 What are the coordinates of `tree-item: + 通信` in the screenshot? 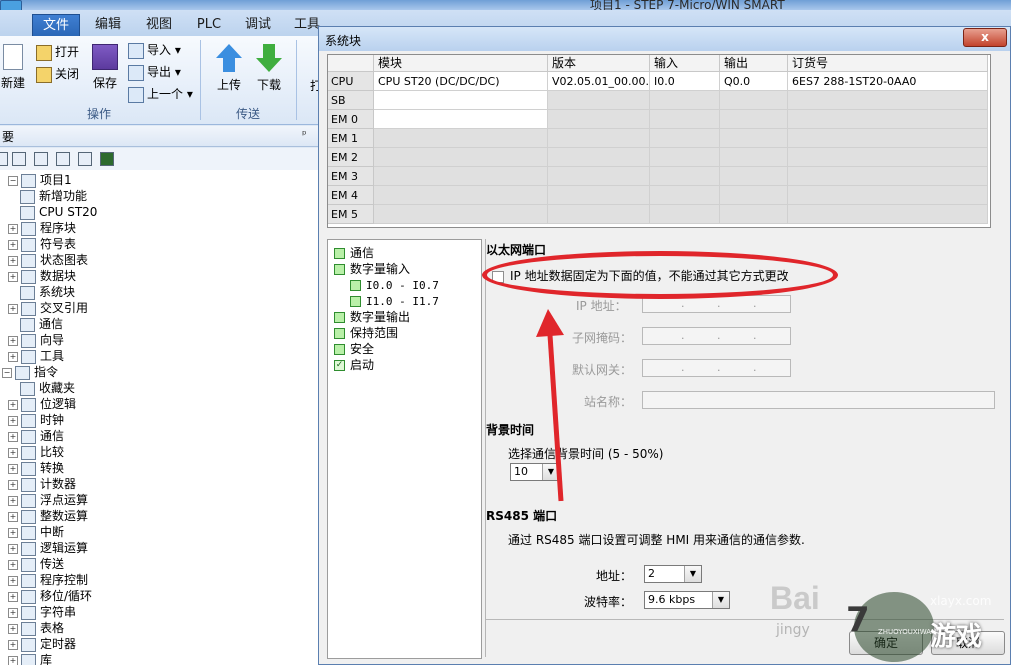 It's located at (36, 436).